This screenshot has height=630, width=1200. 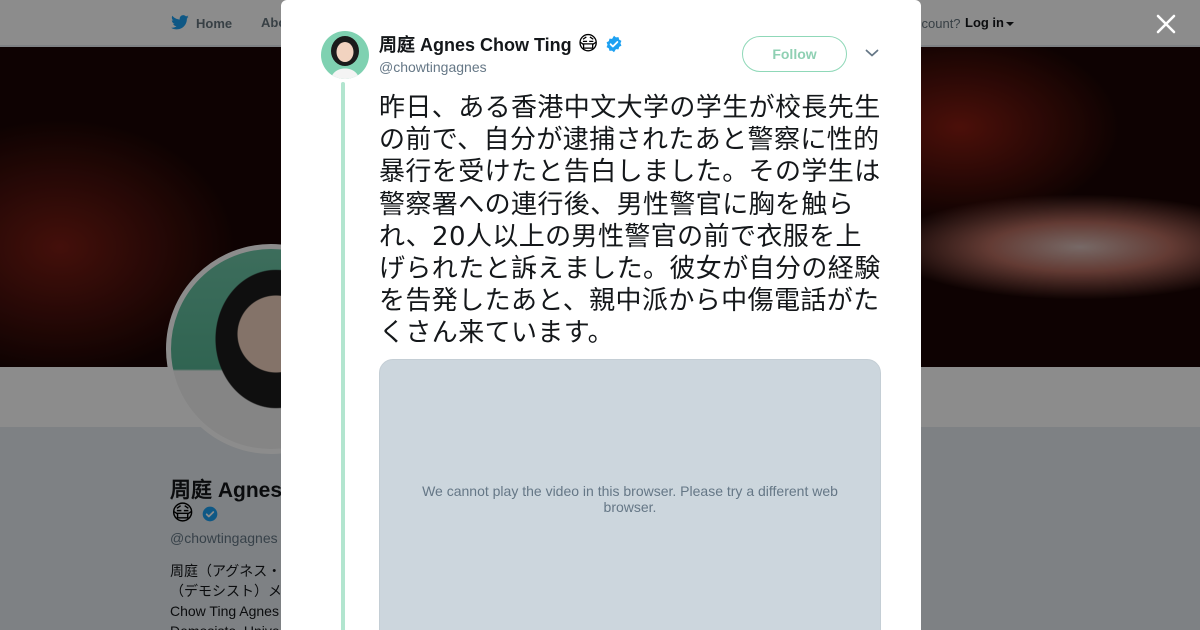 I want to click on verified-badge-icon, so click(x=613, y=44).